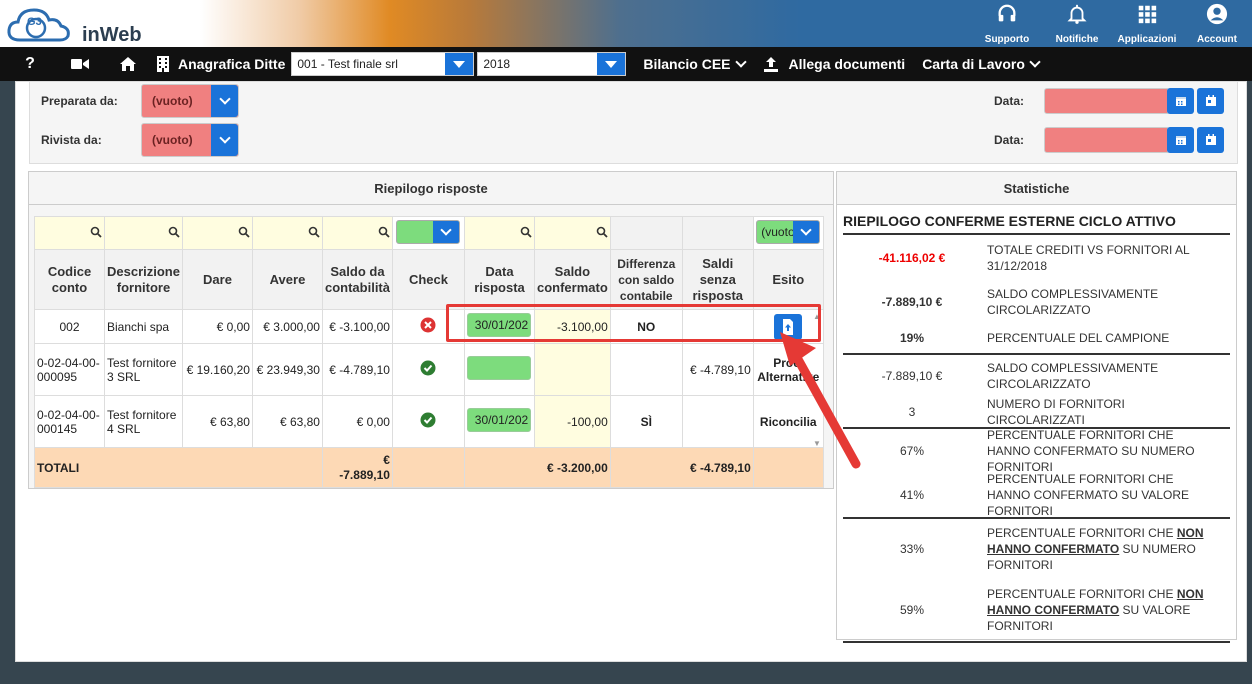 Image resolution: width=1252 pixels, height=684 pixels. I want to click on preparata-label: Preparata da:, so click(79, 101).